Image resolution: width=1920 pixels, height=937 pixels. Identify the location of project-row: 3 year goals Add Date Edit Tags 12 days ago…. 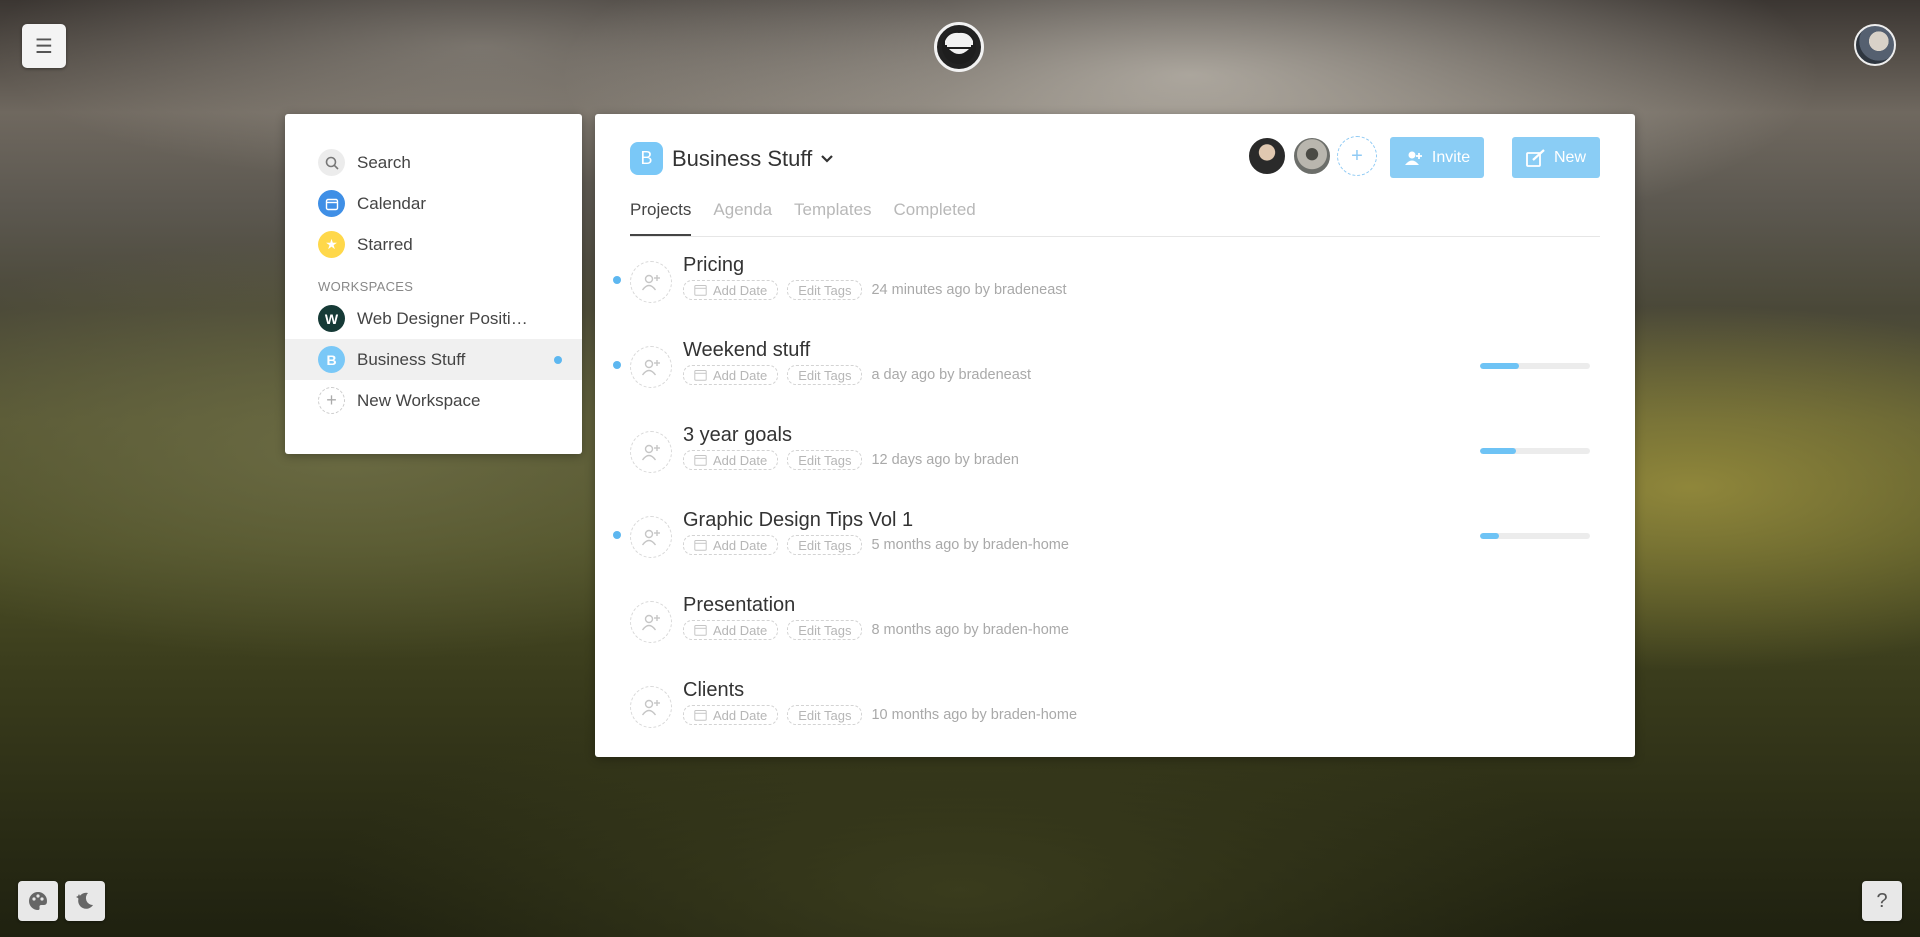
(1115, 458).